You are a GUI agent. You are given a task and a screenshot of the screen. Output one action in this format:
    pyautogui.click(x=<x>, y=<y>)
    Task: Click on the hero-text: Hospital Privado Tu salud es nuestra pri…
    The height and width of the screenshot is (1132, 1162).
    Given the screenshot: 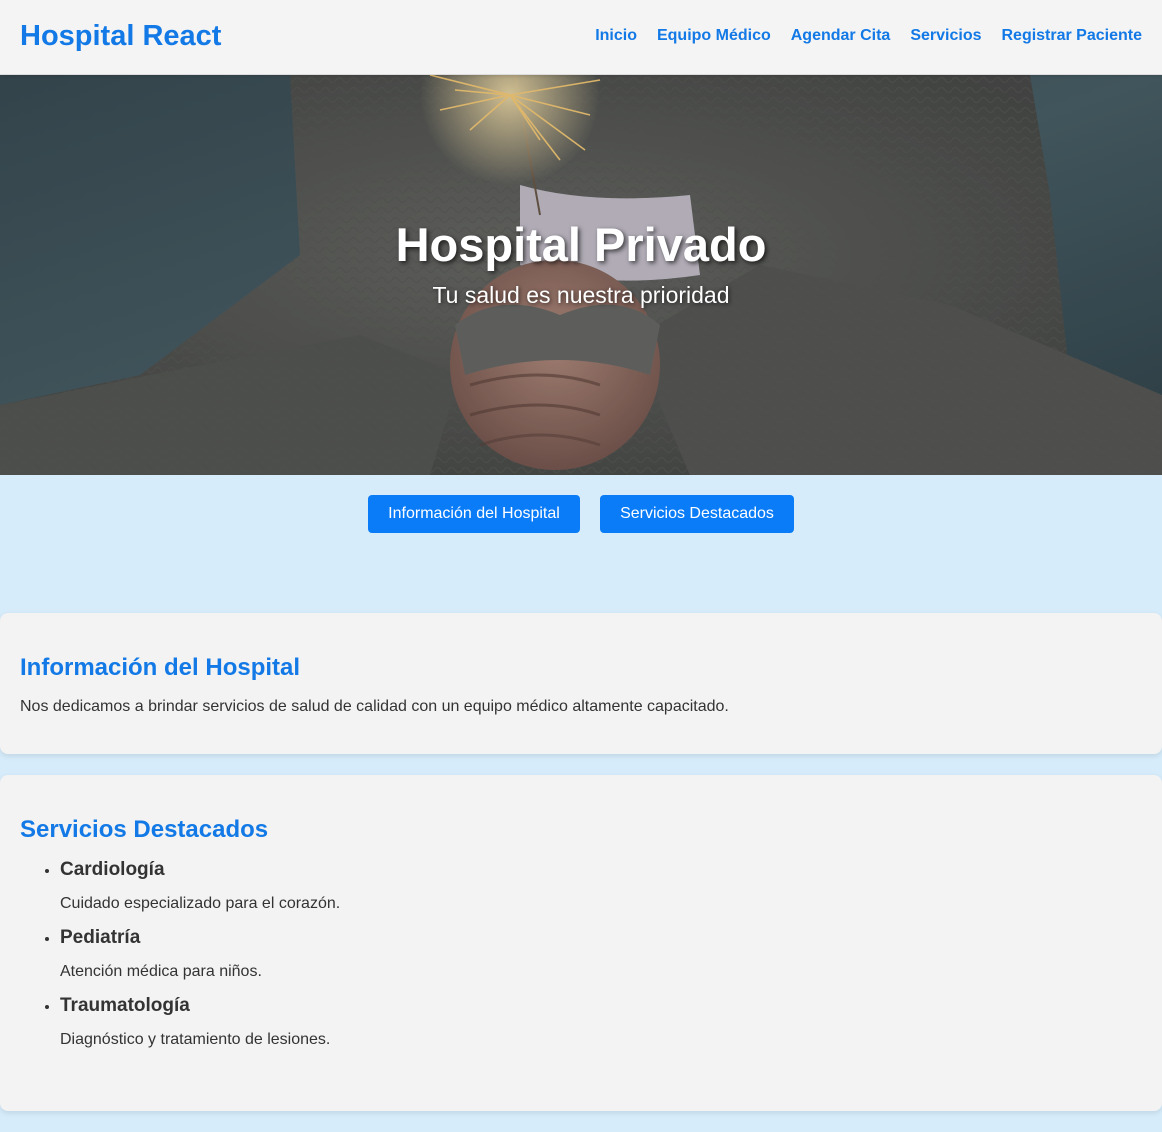 What is the action you would take?
    pyautogui.click(x=581, y=262)
    